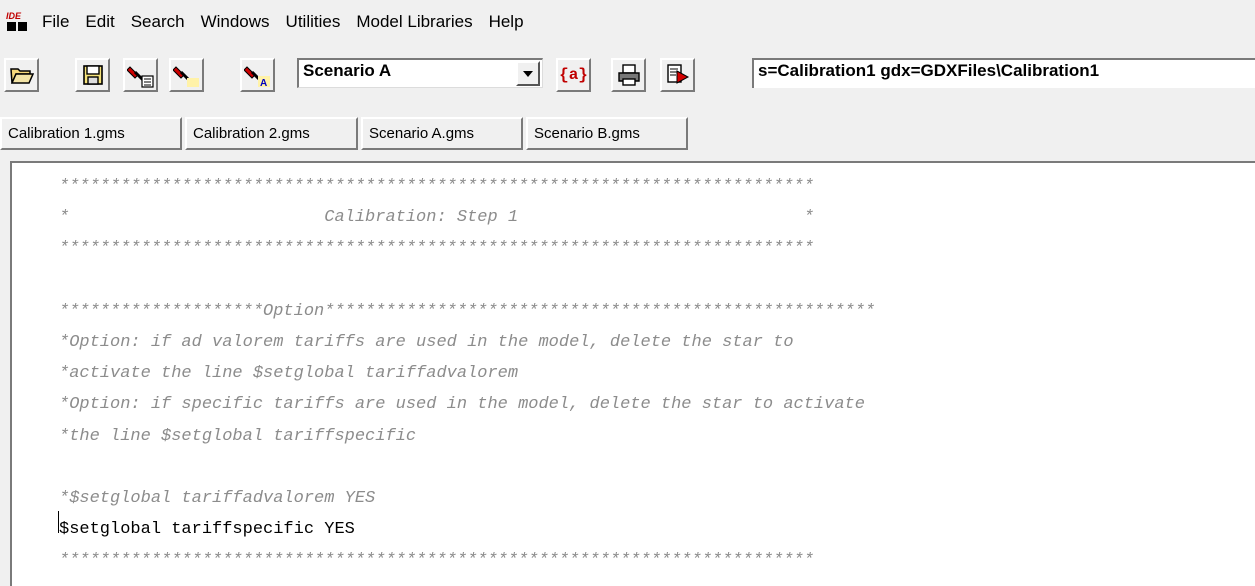 This screenshot has height=586, width=1255. What do you see at coordinates (55, 22) in the screenshot?
I see `menu-file: File` at bounding box center [55, 22].